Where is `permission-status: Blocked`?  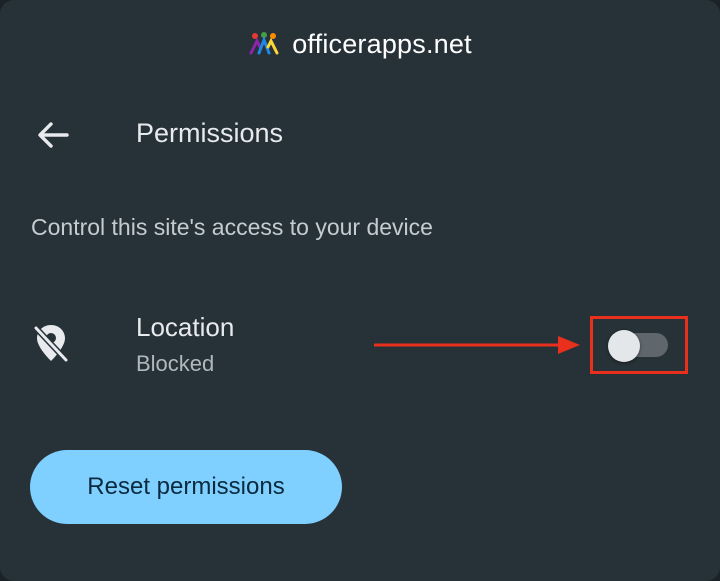 permission-status: Blocked is located at coordinates (175, 363).